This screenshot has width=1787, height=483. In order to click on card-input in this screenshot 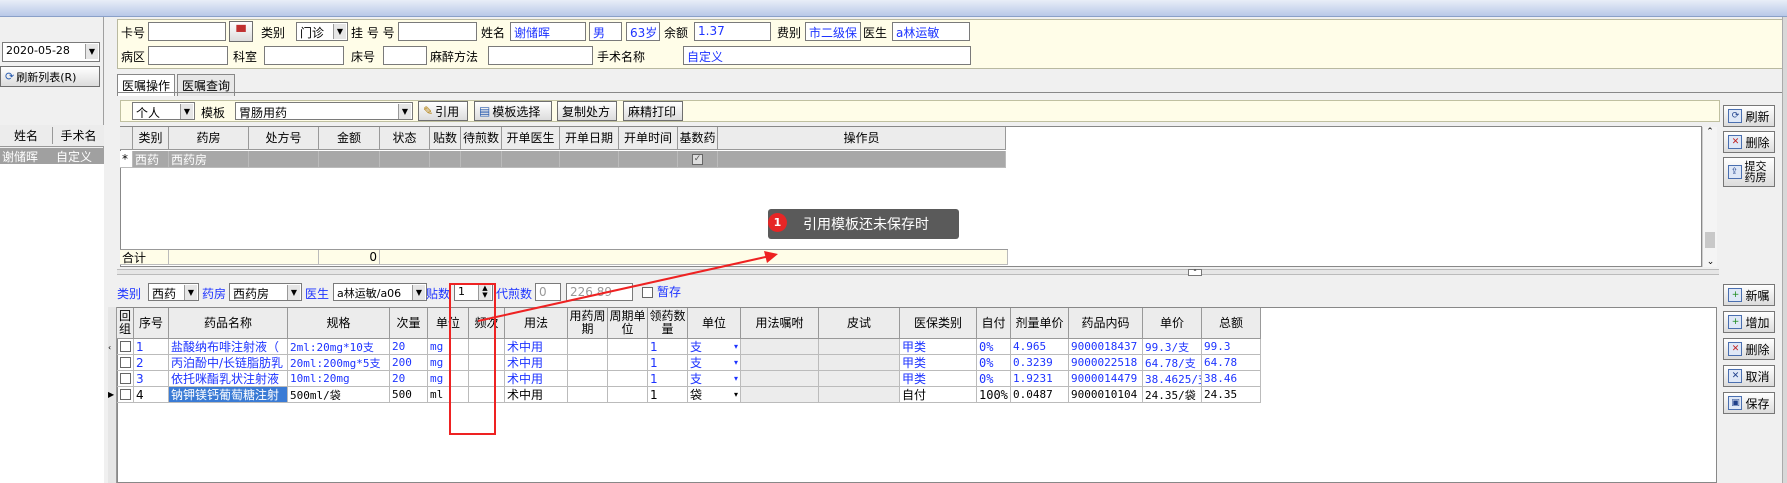, I will do `click(187, 31)`.